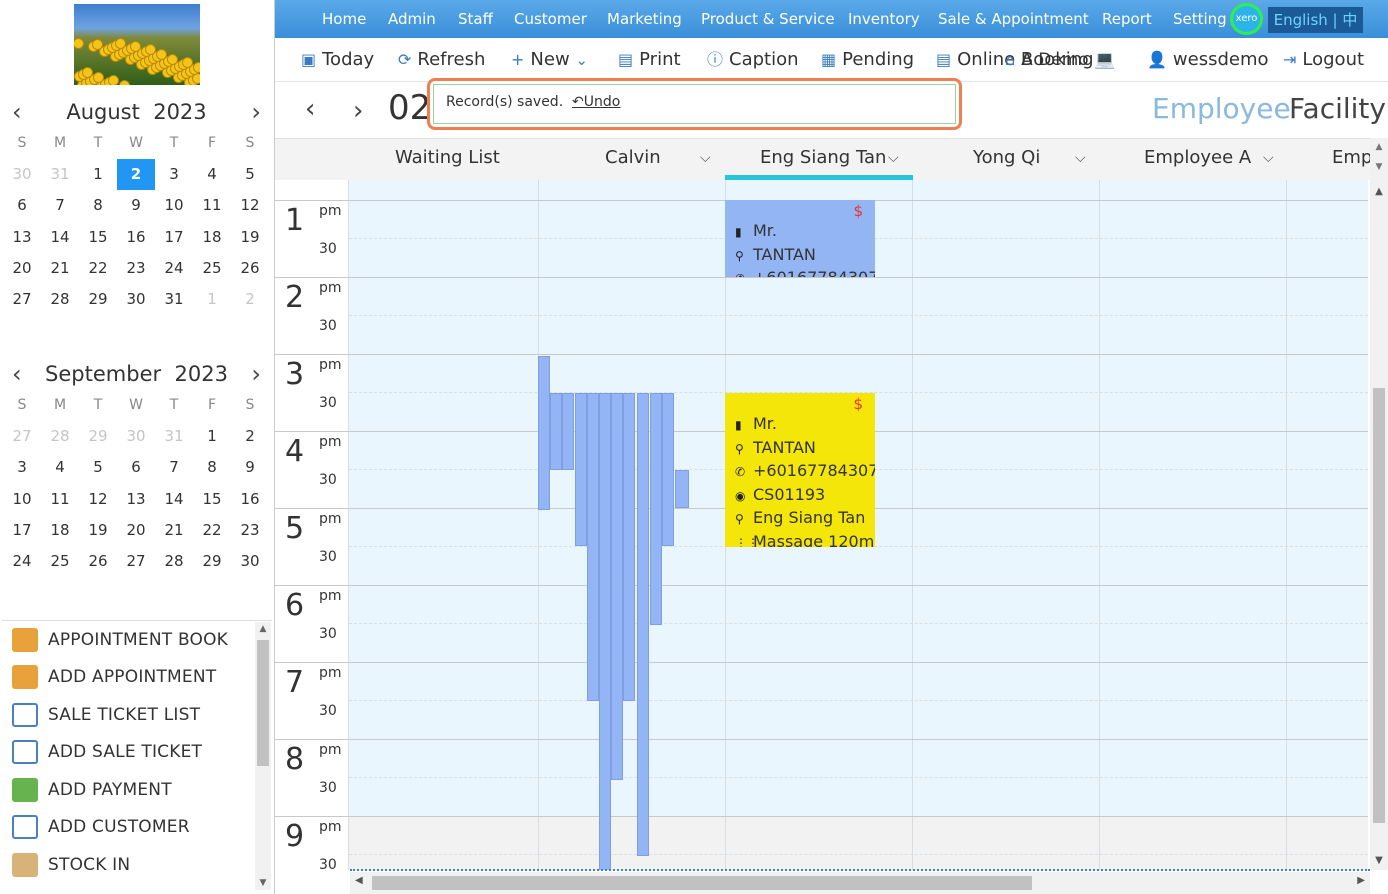 The width and height of the screenshot is (1388, 894). I want to click on calendar-day: 3, so click(22, 467).